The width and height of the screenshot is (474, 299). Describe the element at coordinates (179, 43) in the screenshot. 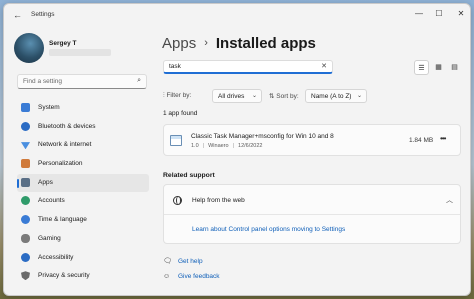

I see `breadcrumb-apps: Apps` at that location.